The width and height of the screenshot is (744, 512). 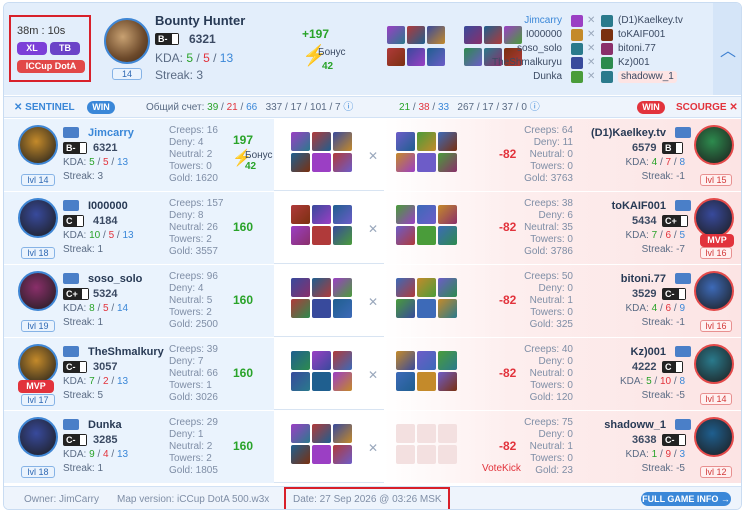 I want to click on team-right-player: (D1)Kaelkey.tv, so click(x=650, y=21).